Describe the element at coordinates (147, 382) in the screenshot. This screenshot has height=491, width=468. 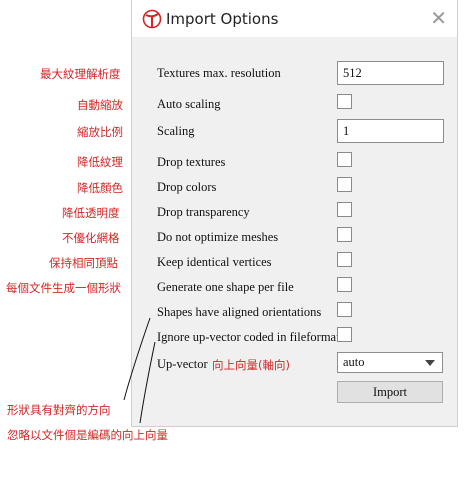
I see `connector-ignore-up-vector` at that location.